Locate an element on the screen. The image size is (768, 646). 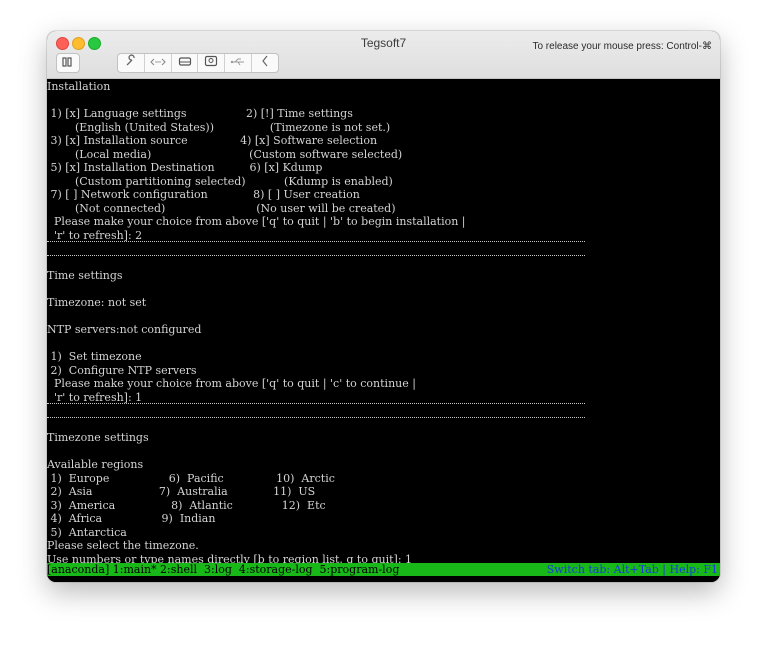
settings-button is located at coordinates (131, 63).